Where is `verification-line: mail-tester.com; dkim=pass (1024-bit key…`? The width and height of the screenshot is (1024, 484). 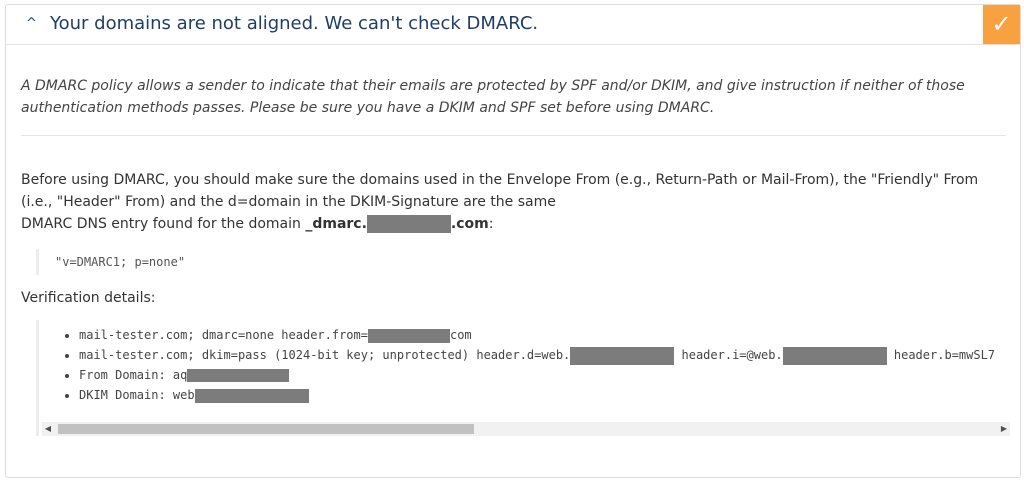 verification-line: mail-tester.com; dkim=pass (1024-bit key… is located at coordinates (544, 355).